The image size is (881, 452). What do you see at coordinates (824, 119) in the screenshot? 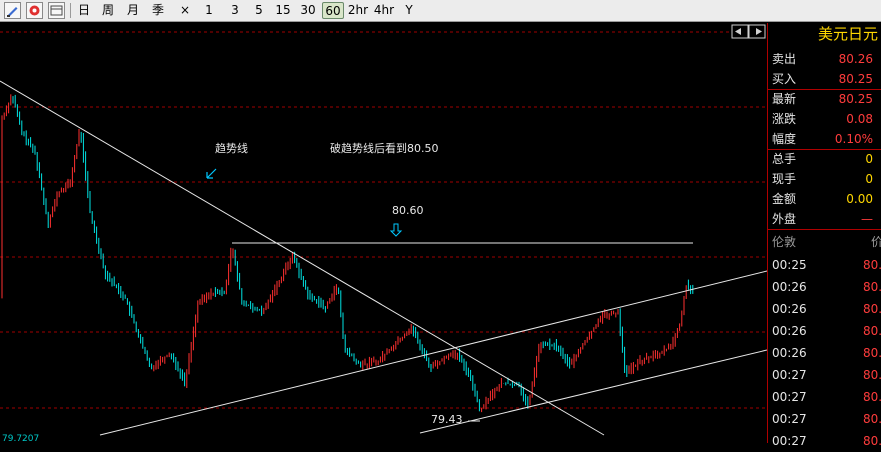
I see `quote-row: 涨跌 0.08` at bounding box center [824, 119].